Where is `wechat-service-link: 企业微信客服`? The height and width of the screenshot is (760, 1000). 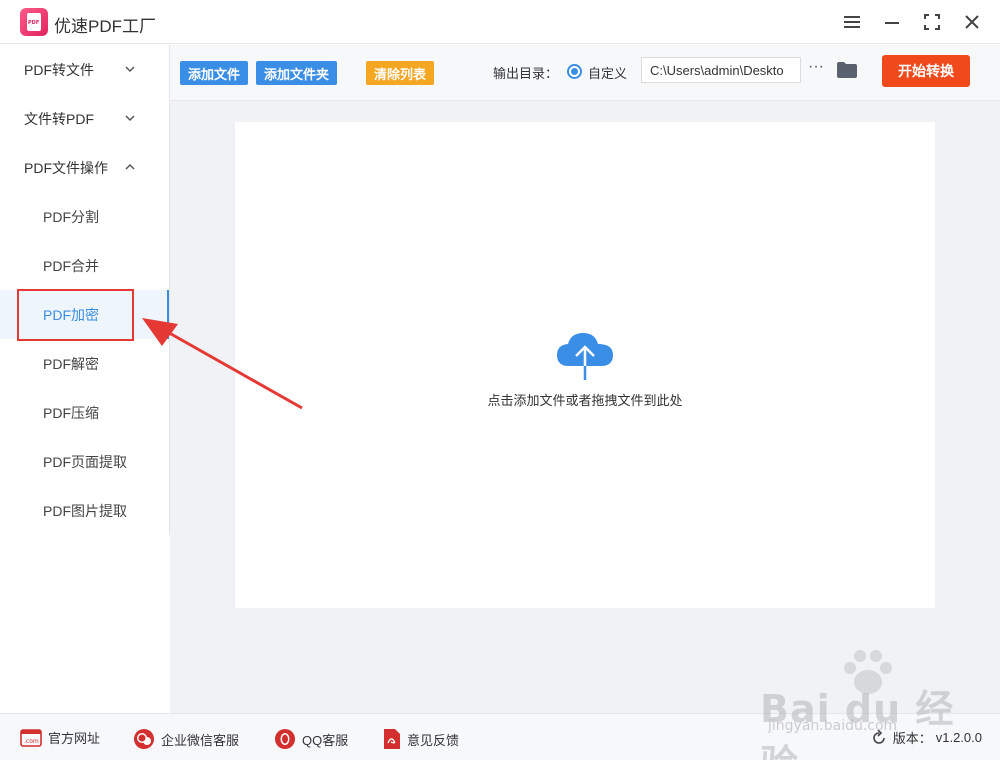
wechat-service-link: 企业微信客服 is located at coordinates (186, 739).